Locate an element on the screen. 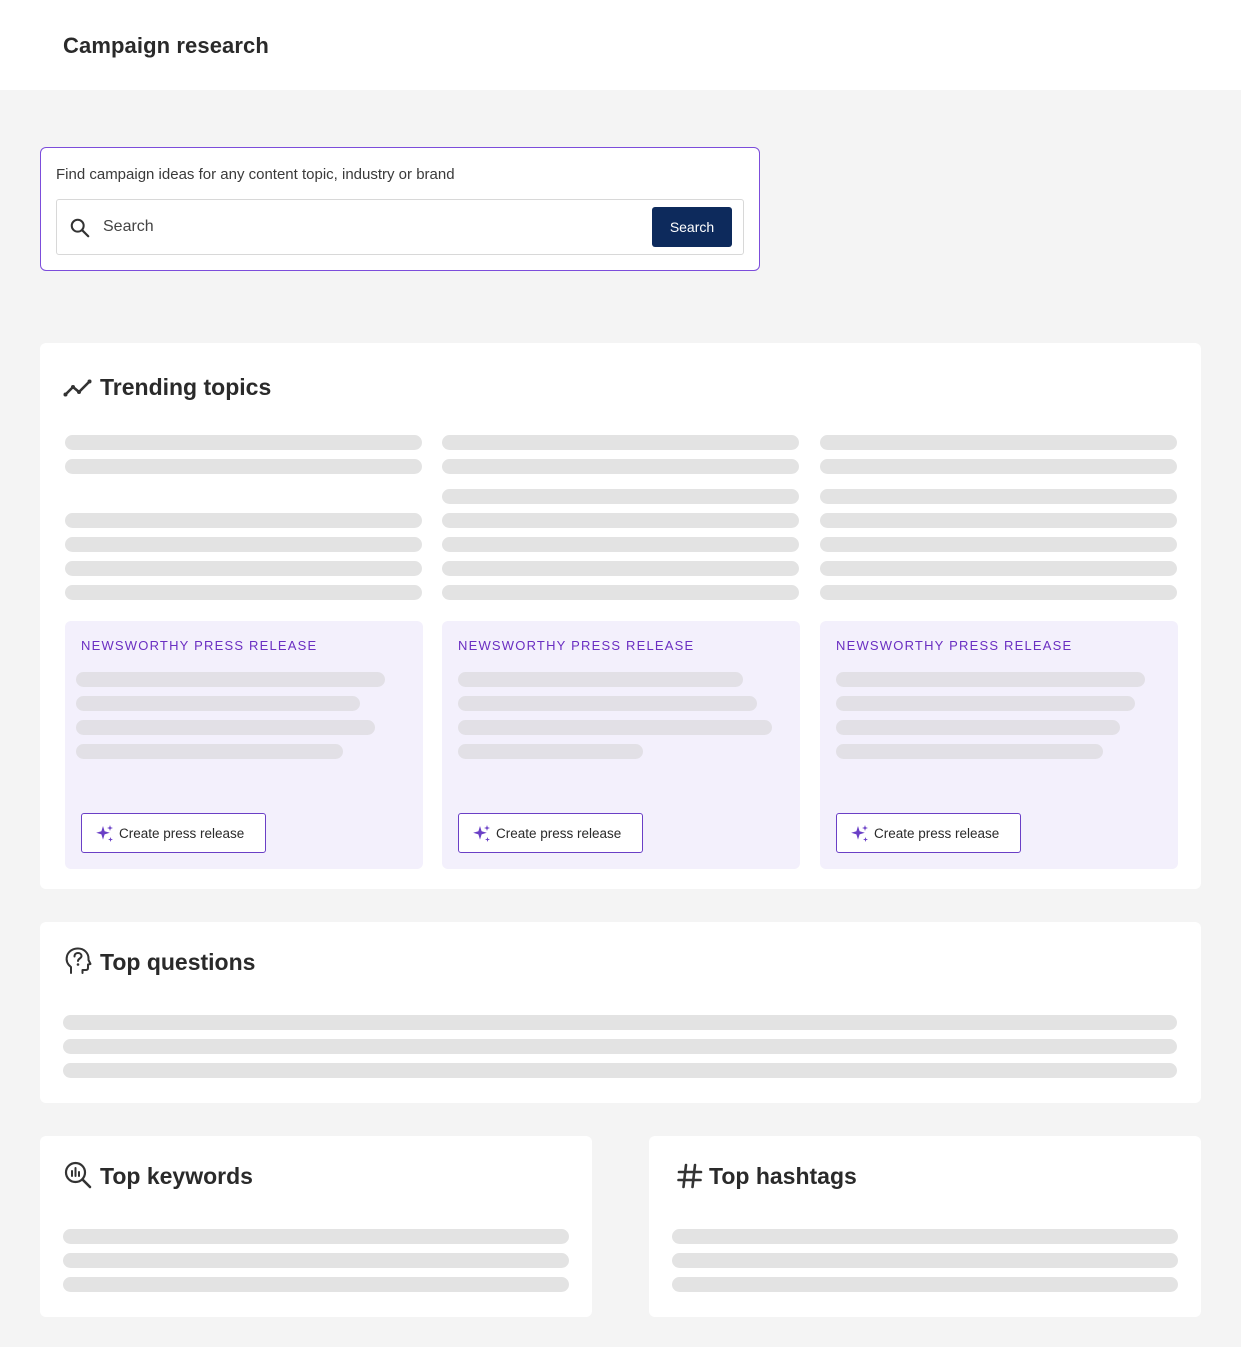 The height and width of the screenshot is (1347, 1241). question-head-icon is located at coordinates (78, 960).